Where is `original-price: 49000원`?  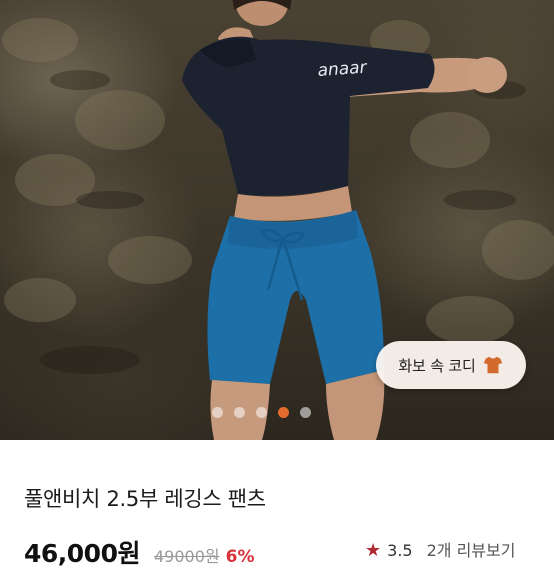
original-price: 49000원 is located at coordinates (186, 556).